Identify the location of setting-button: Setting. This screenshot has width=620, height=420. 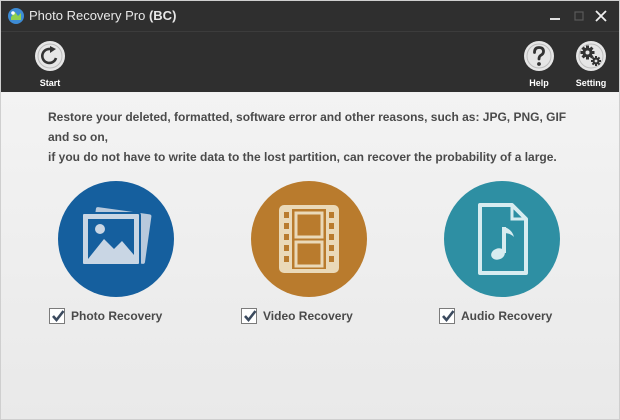
(591, 63).